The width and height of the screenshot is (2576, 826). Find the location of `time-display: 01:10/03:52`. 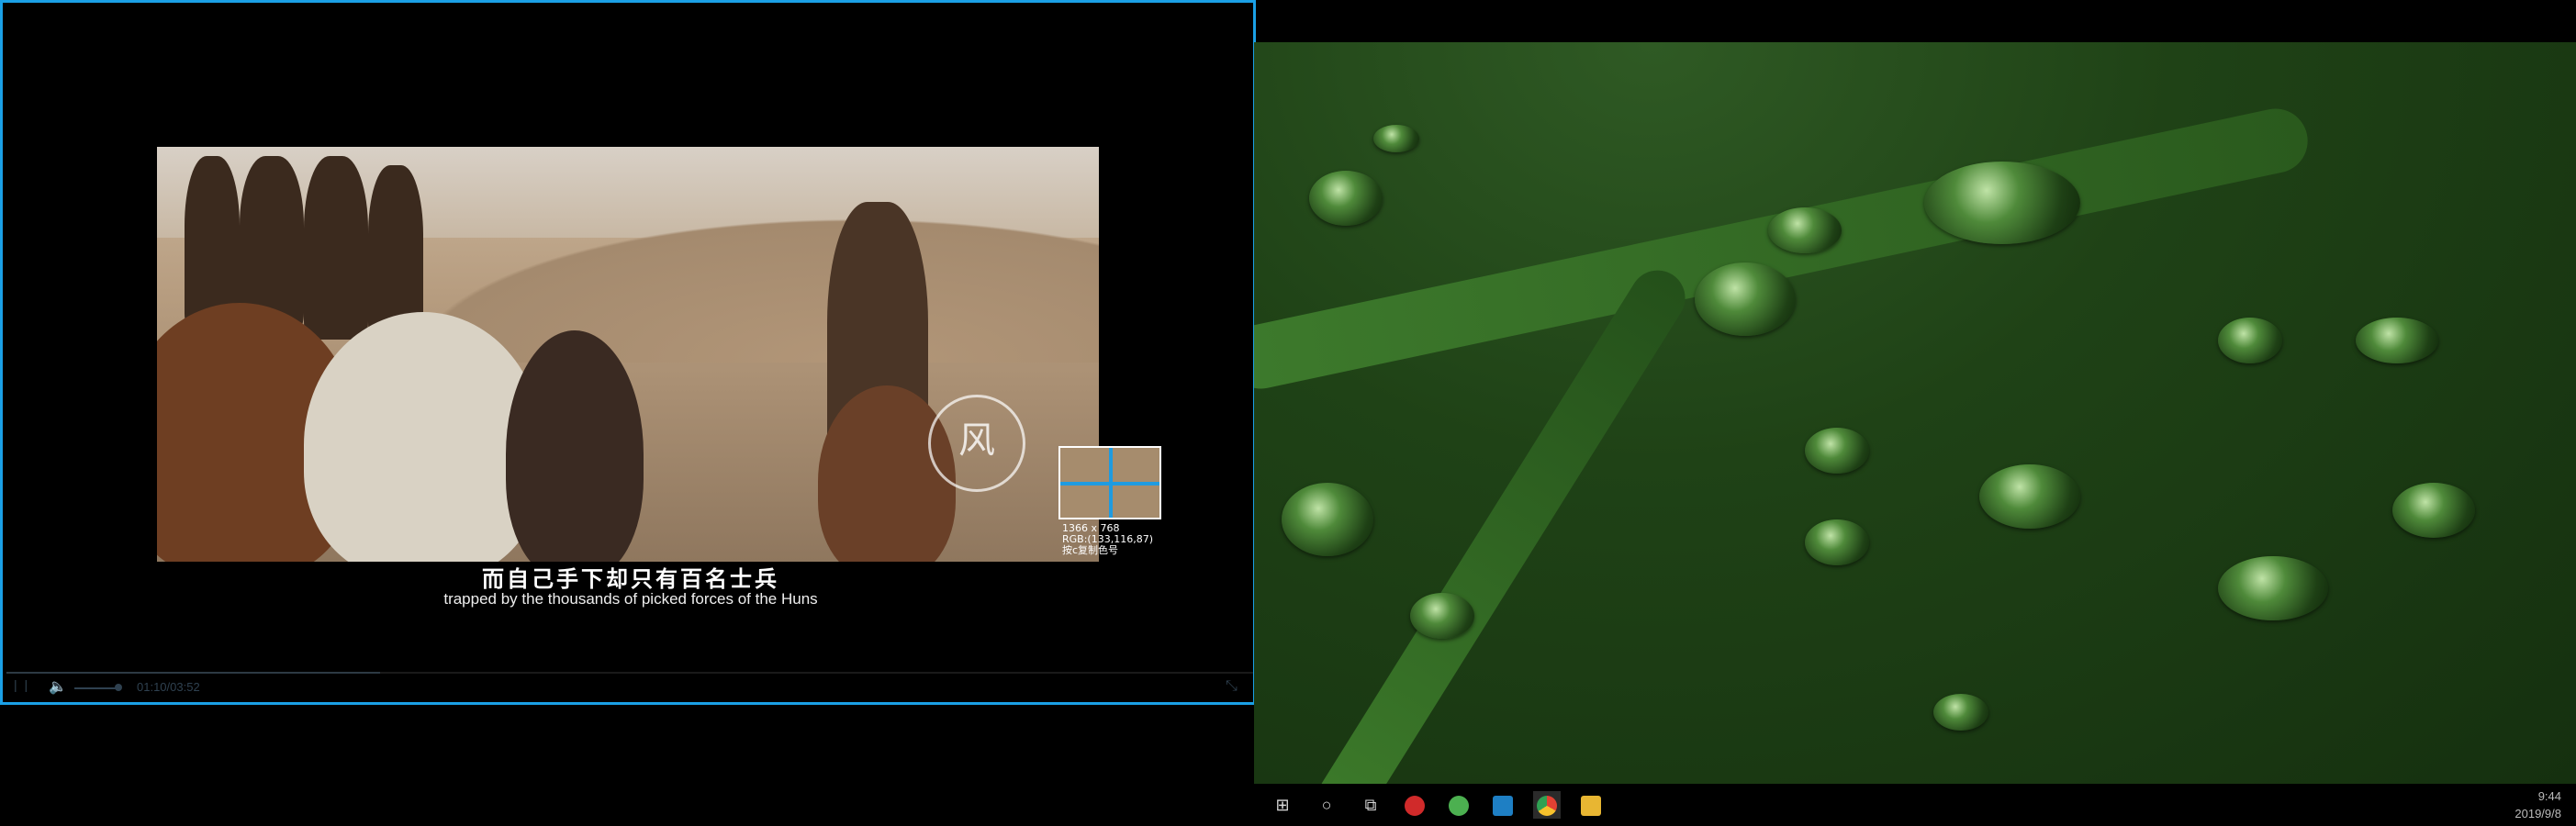

time-display: 01:10/03:52 is located at coordinates (168, 687).